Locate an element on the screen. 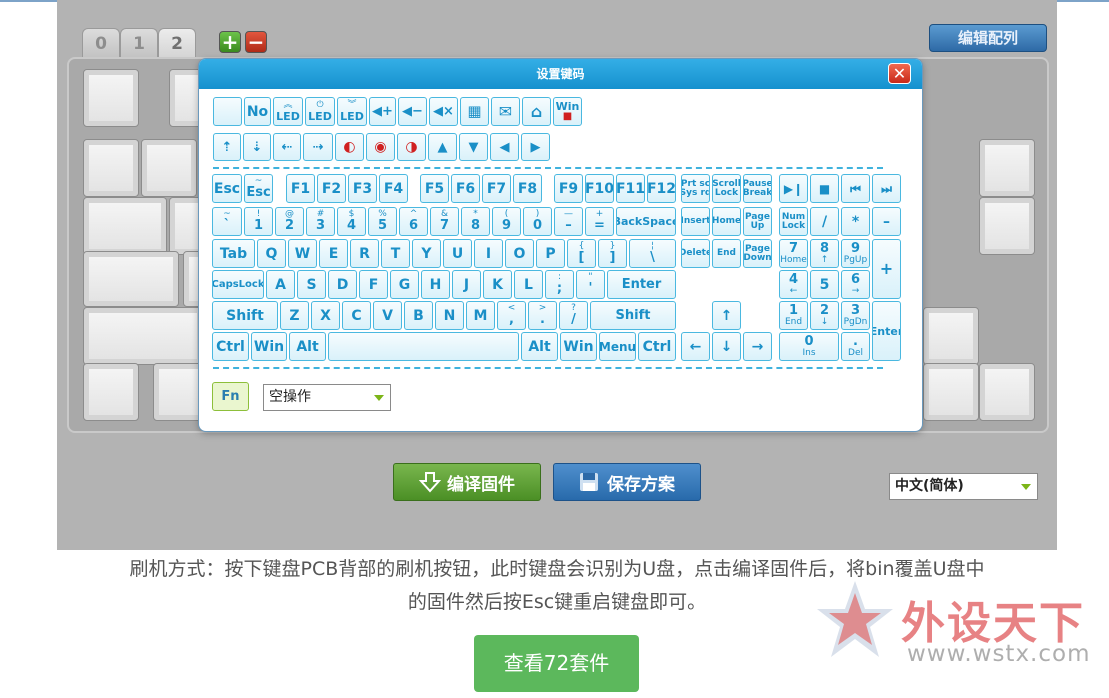 This screenshot has width=1109, height=698. key-r: R is located at coordinates (364, 253).